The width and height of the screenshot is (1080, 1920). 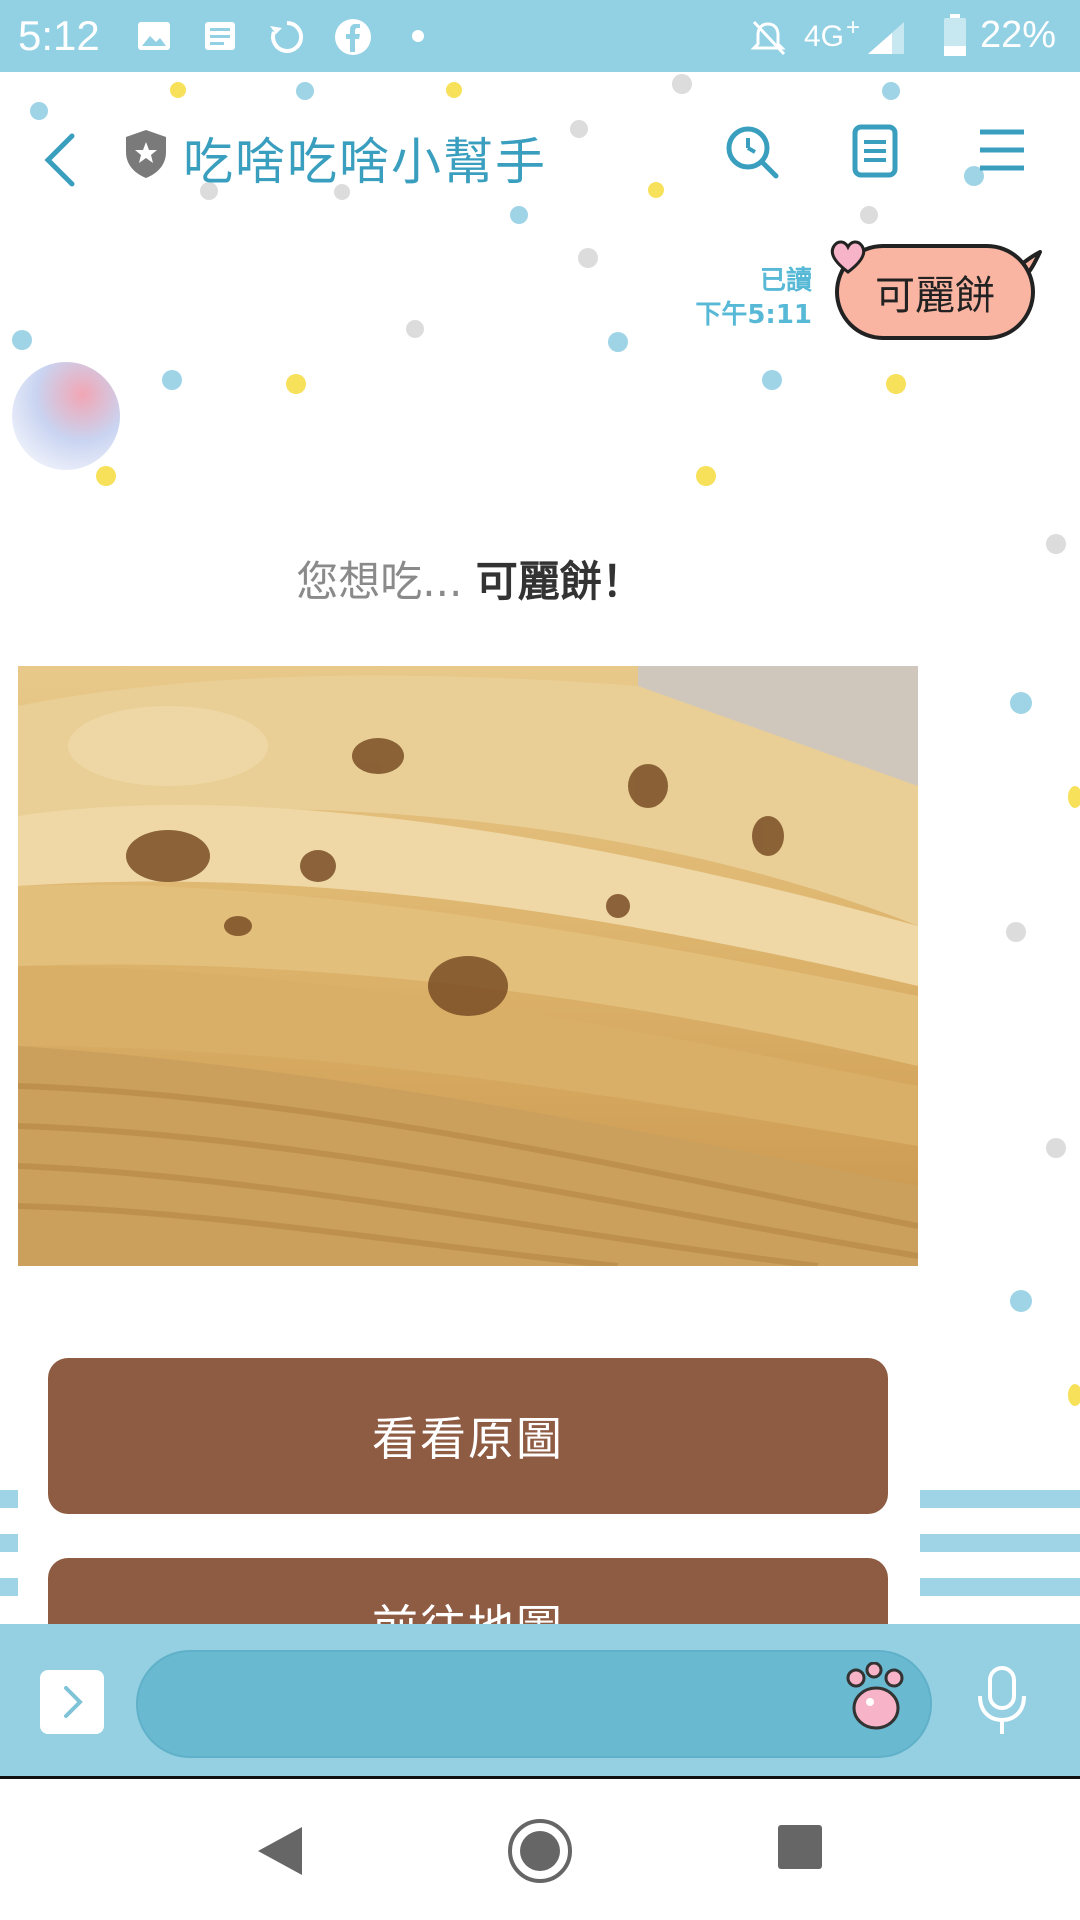 What do you see at coordinates (752, 152) in the screenshot?
I see `search-icon` at bounding box center [752, 152].